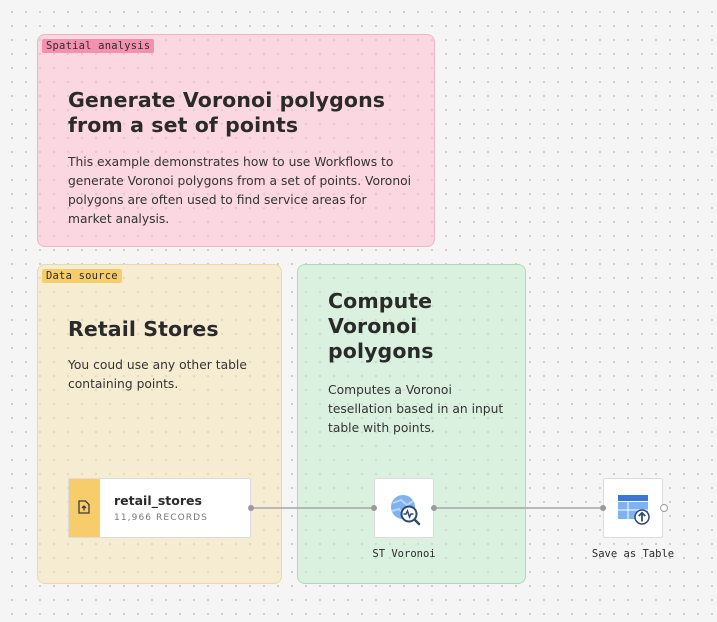  Describe the element at coordinates (374, 508) in the screenshot. I see `voronoi-input-port` at that location.